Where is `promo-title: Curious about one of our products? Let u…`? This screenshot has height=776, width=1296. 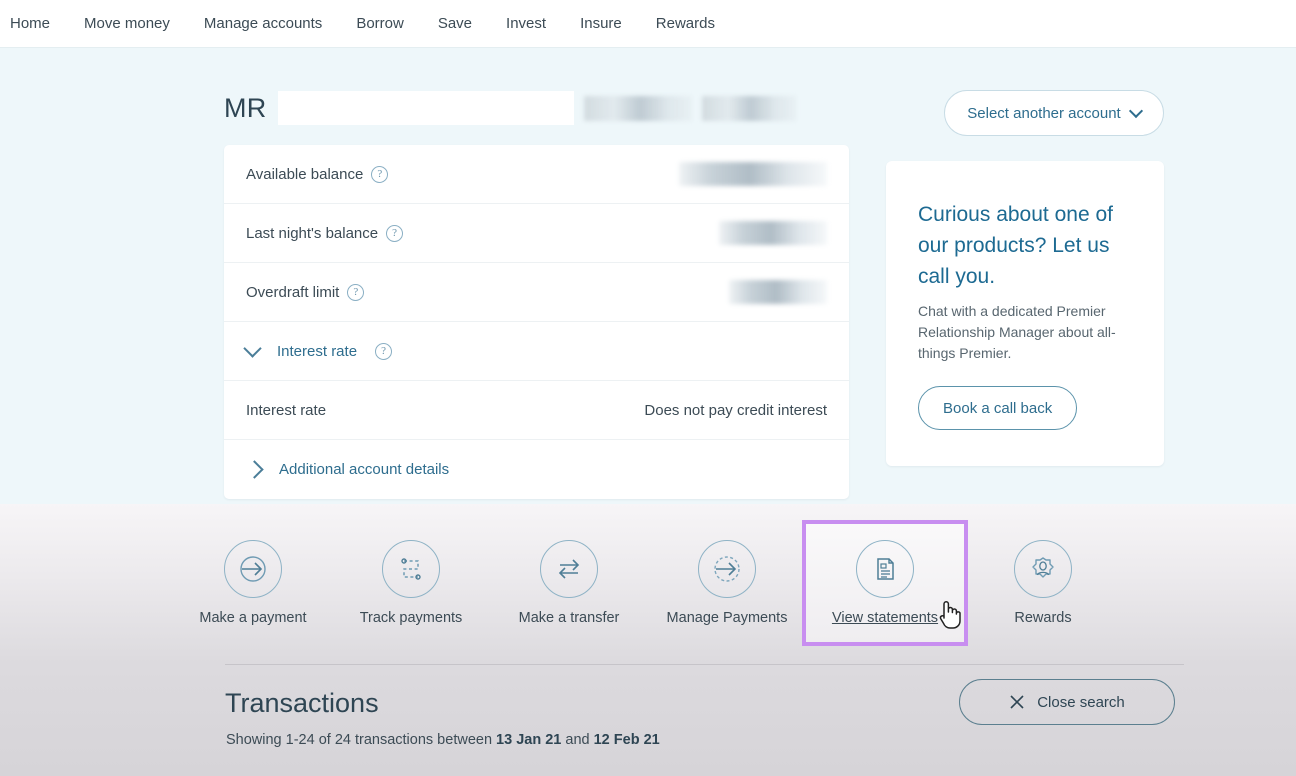
promo-title: Curious about one of our products? Let u… is located at coordinates (1015, 245).